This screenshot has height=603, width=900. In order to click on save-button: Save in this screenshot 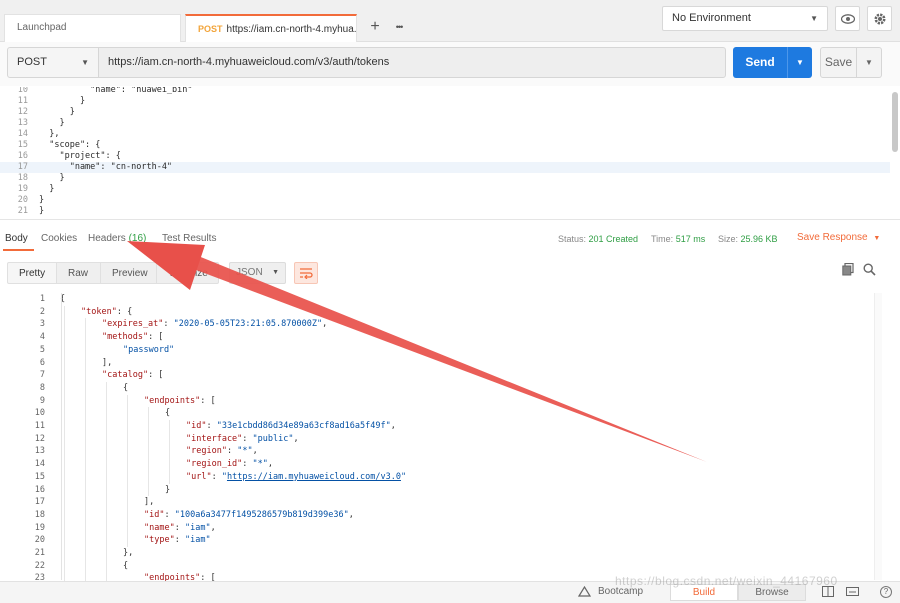, I will do `click(838, 62)`.